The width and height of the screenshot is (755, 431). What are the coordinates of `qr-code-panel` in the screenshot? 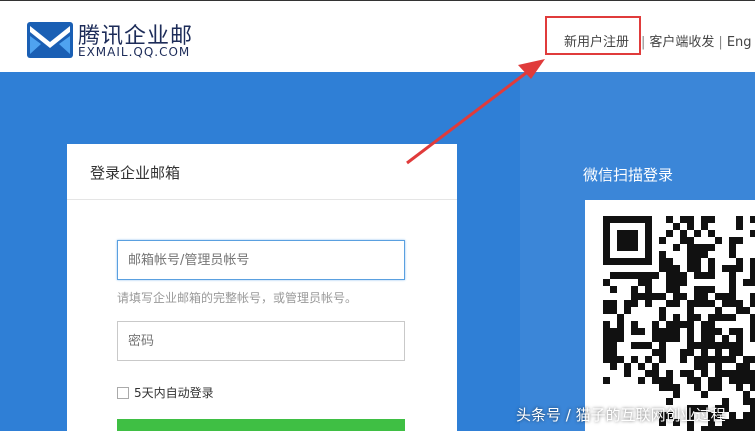 It's located at (670, 315).